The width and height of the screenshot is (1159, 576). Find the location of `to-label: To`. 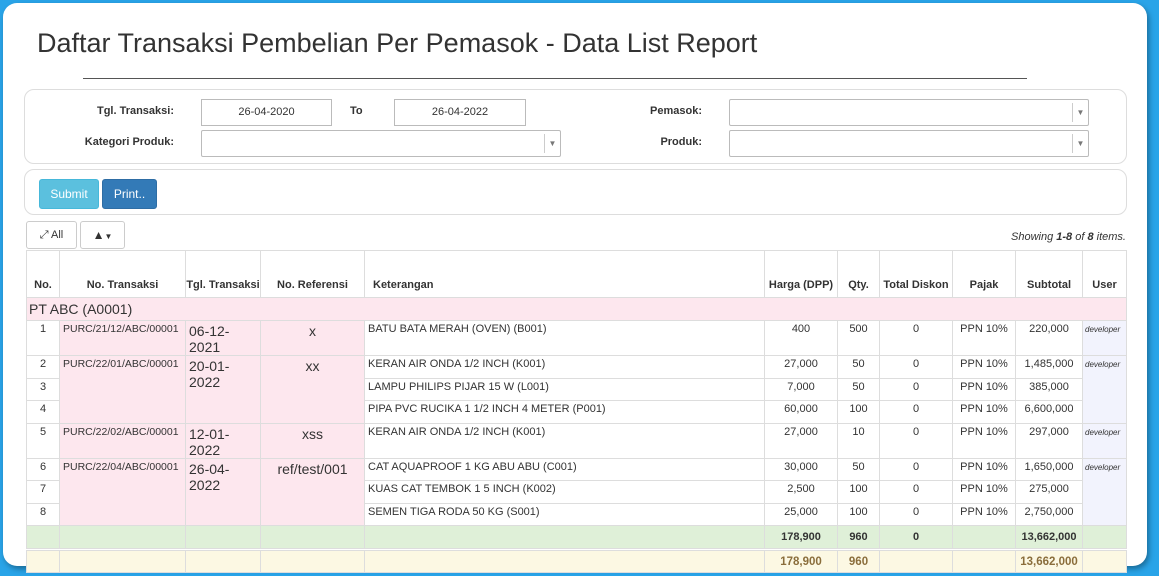

to-label: To is located at coordinates (356, 111).